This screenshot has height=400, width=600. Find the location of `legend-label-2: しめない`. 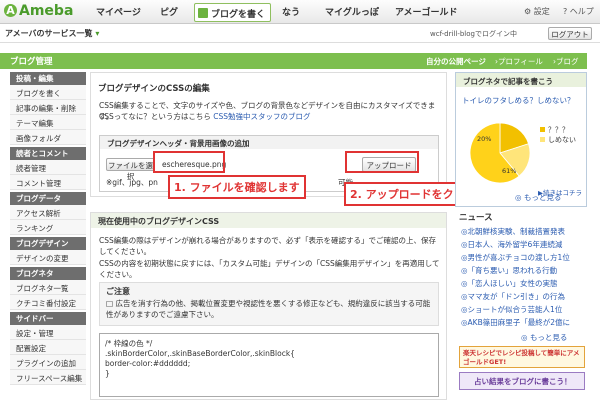

legend-label-2: しめない is located at coordinates (562, 140).